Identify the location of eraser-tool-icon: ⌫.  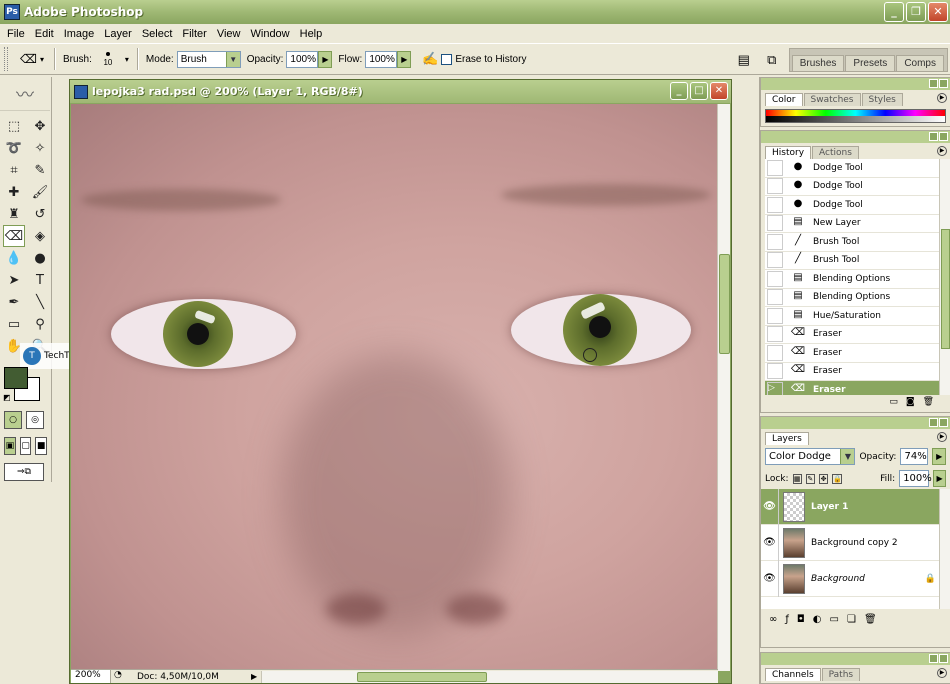
(14, 236).